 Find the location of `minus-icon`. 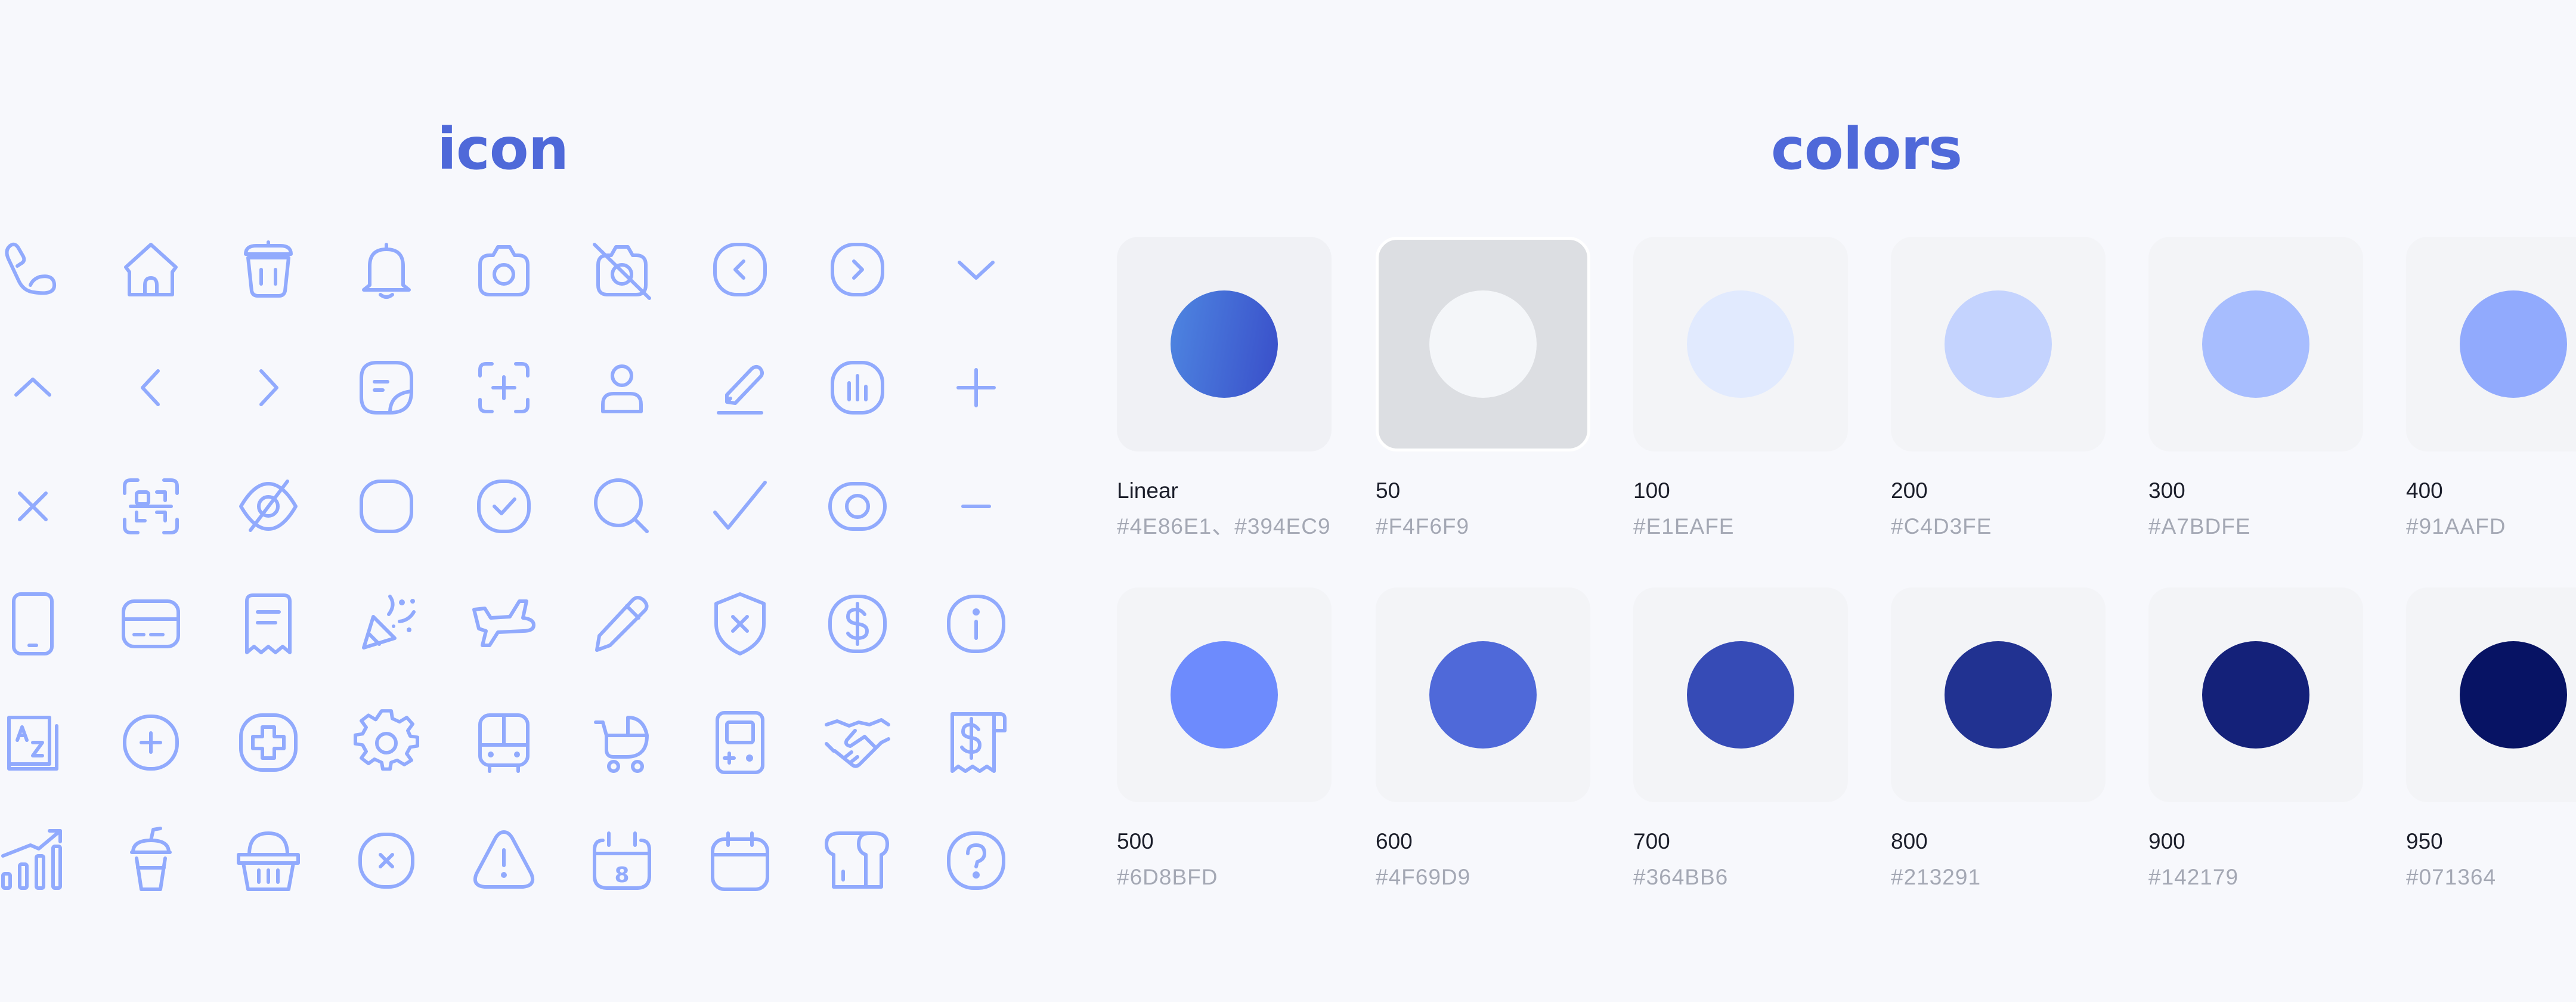

minus-icon is located at coordinates (976, 506).